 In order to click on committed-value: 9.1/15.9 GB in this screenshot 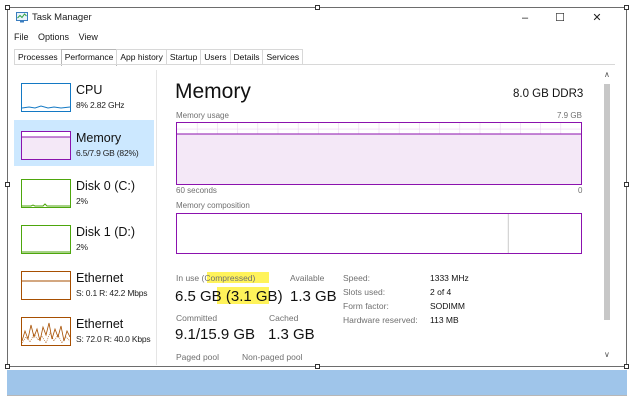, I will do `click(215, 334)`.